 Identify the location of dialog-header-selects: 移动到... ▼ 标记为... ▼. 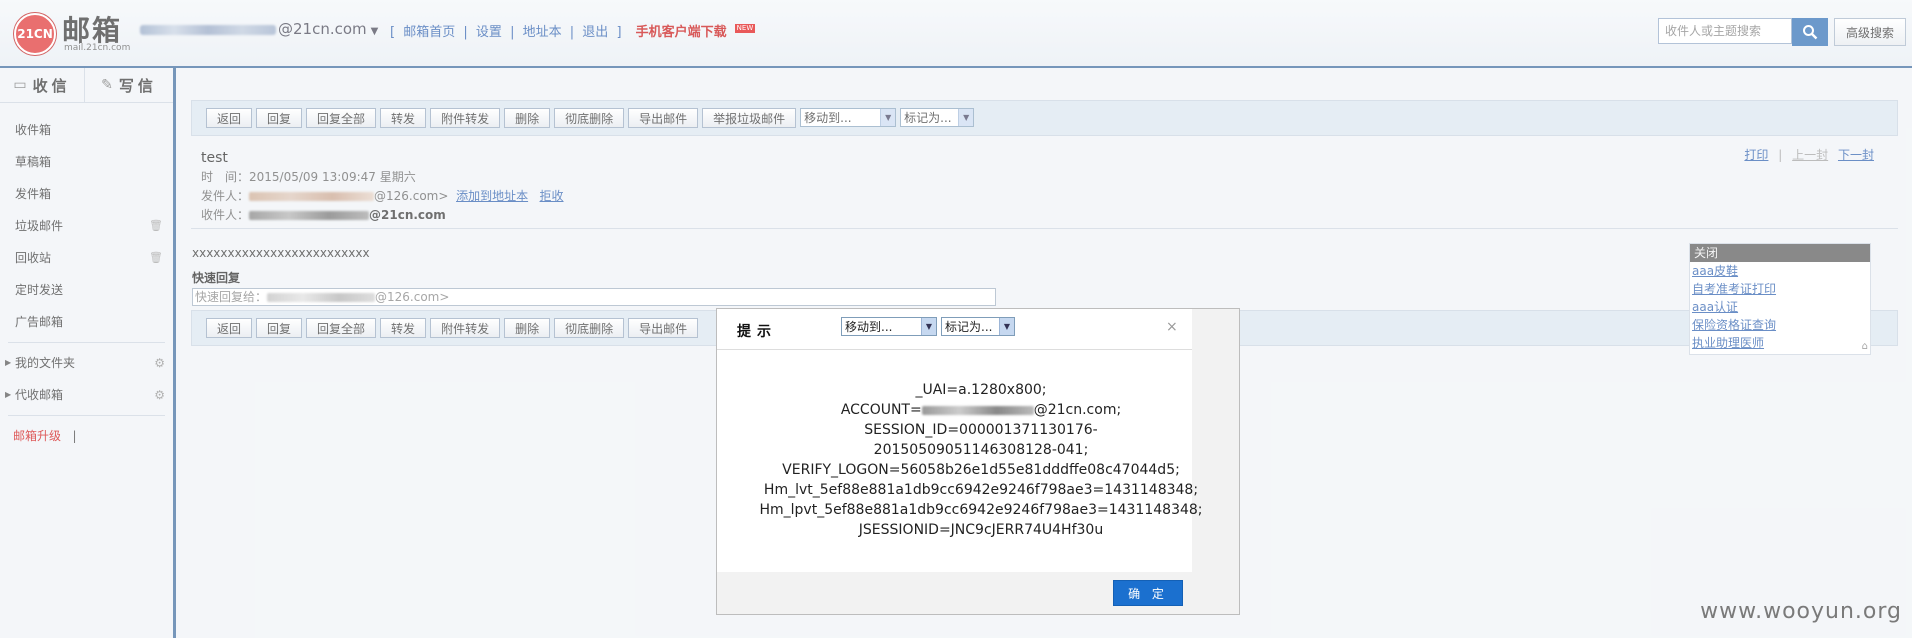
(928, 326).